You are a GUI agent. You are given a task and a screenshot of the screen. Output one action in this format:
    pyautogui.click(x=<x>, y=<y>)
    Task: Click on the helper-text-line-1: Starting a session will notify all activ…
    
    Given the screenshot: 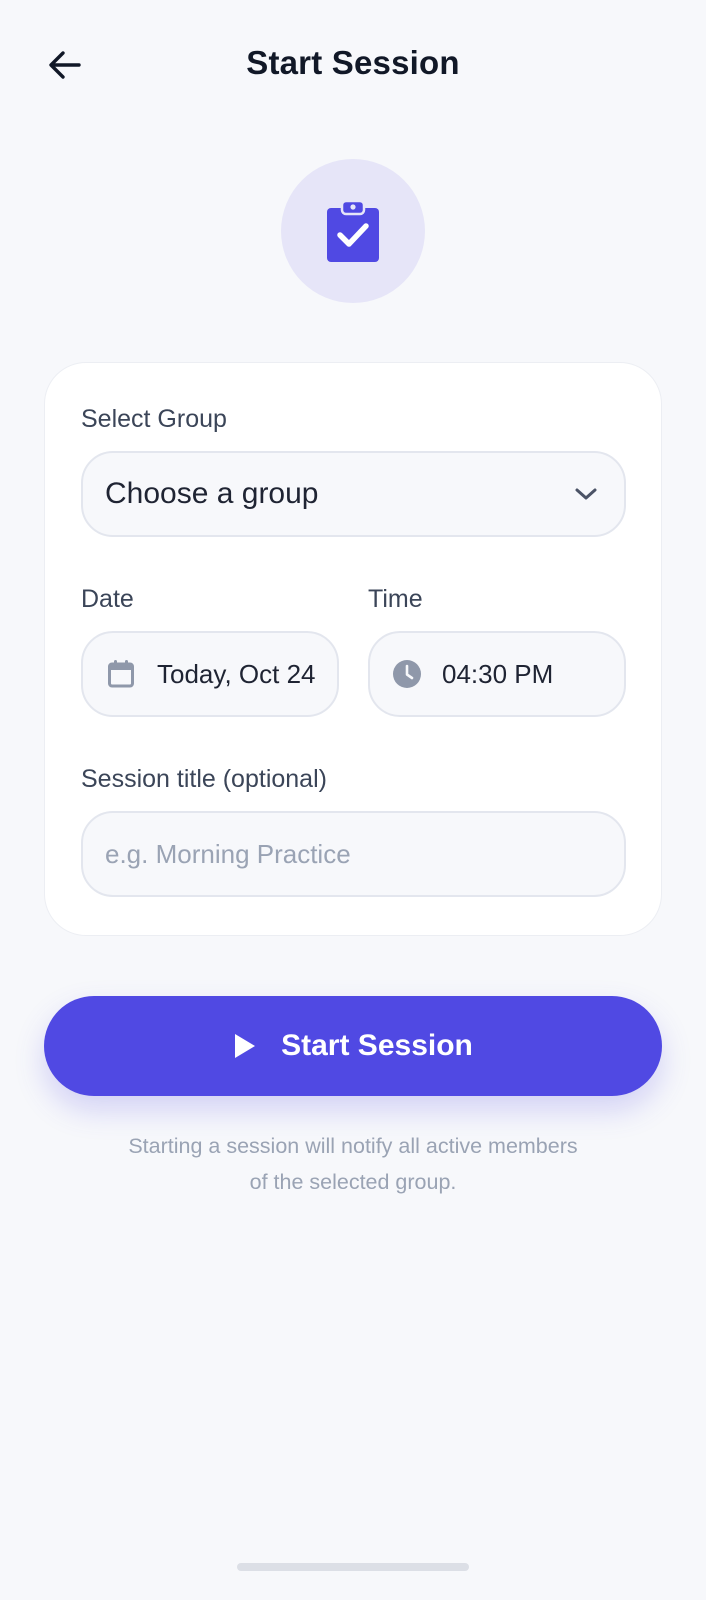 What is the action you would take?
    pyautogui.click(x=353, y=1146)
    